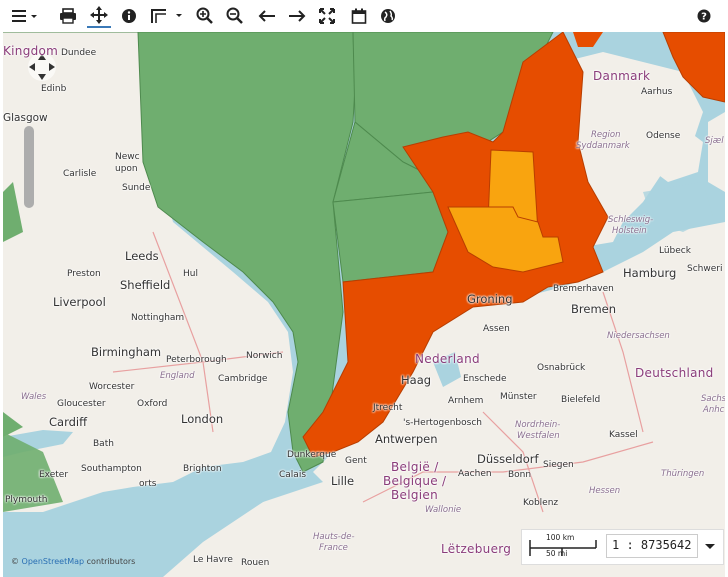 Image resolution: width=728 pixels, height=577 pixels. What do you see at coordinates (675, 251) in the screenshot?
I see `label-lubeck: Lübeck` at bounding box center [675, 251].